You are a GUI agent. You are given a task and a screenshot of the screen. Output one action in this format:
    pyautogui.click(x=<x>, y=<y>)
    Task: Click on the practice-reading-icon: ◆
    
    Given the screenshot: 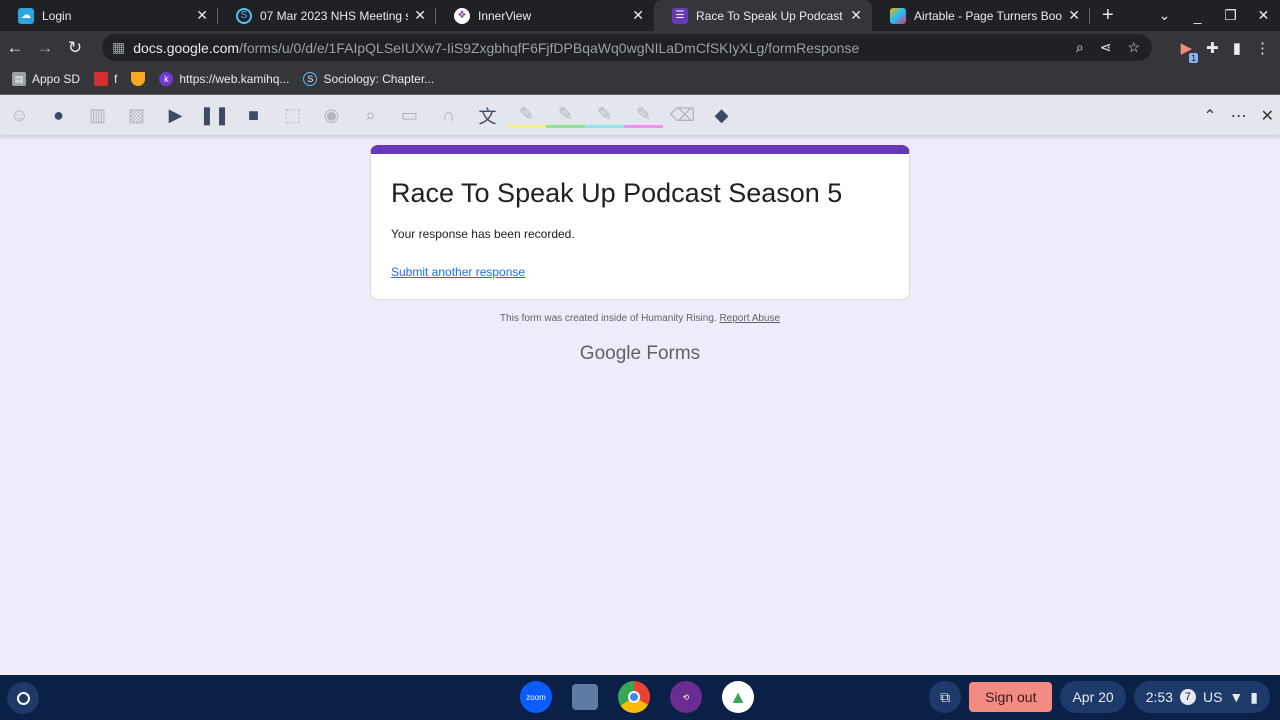 What is the action you would take?
    pyautogui.click(x=721, y=115)
    